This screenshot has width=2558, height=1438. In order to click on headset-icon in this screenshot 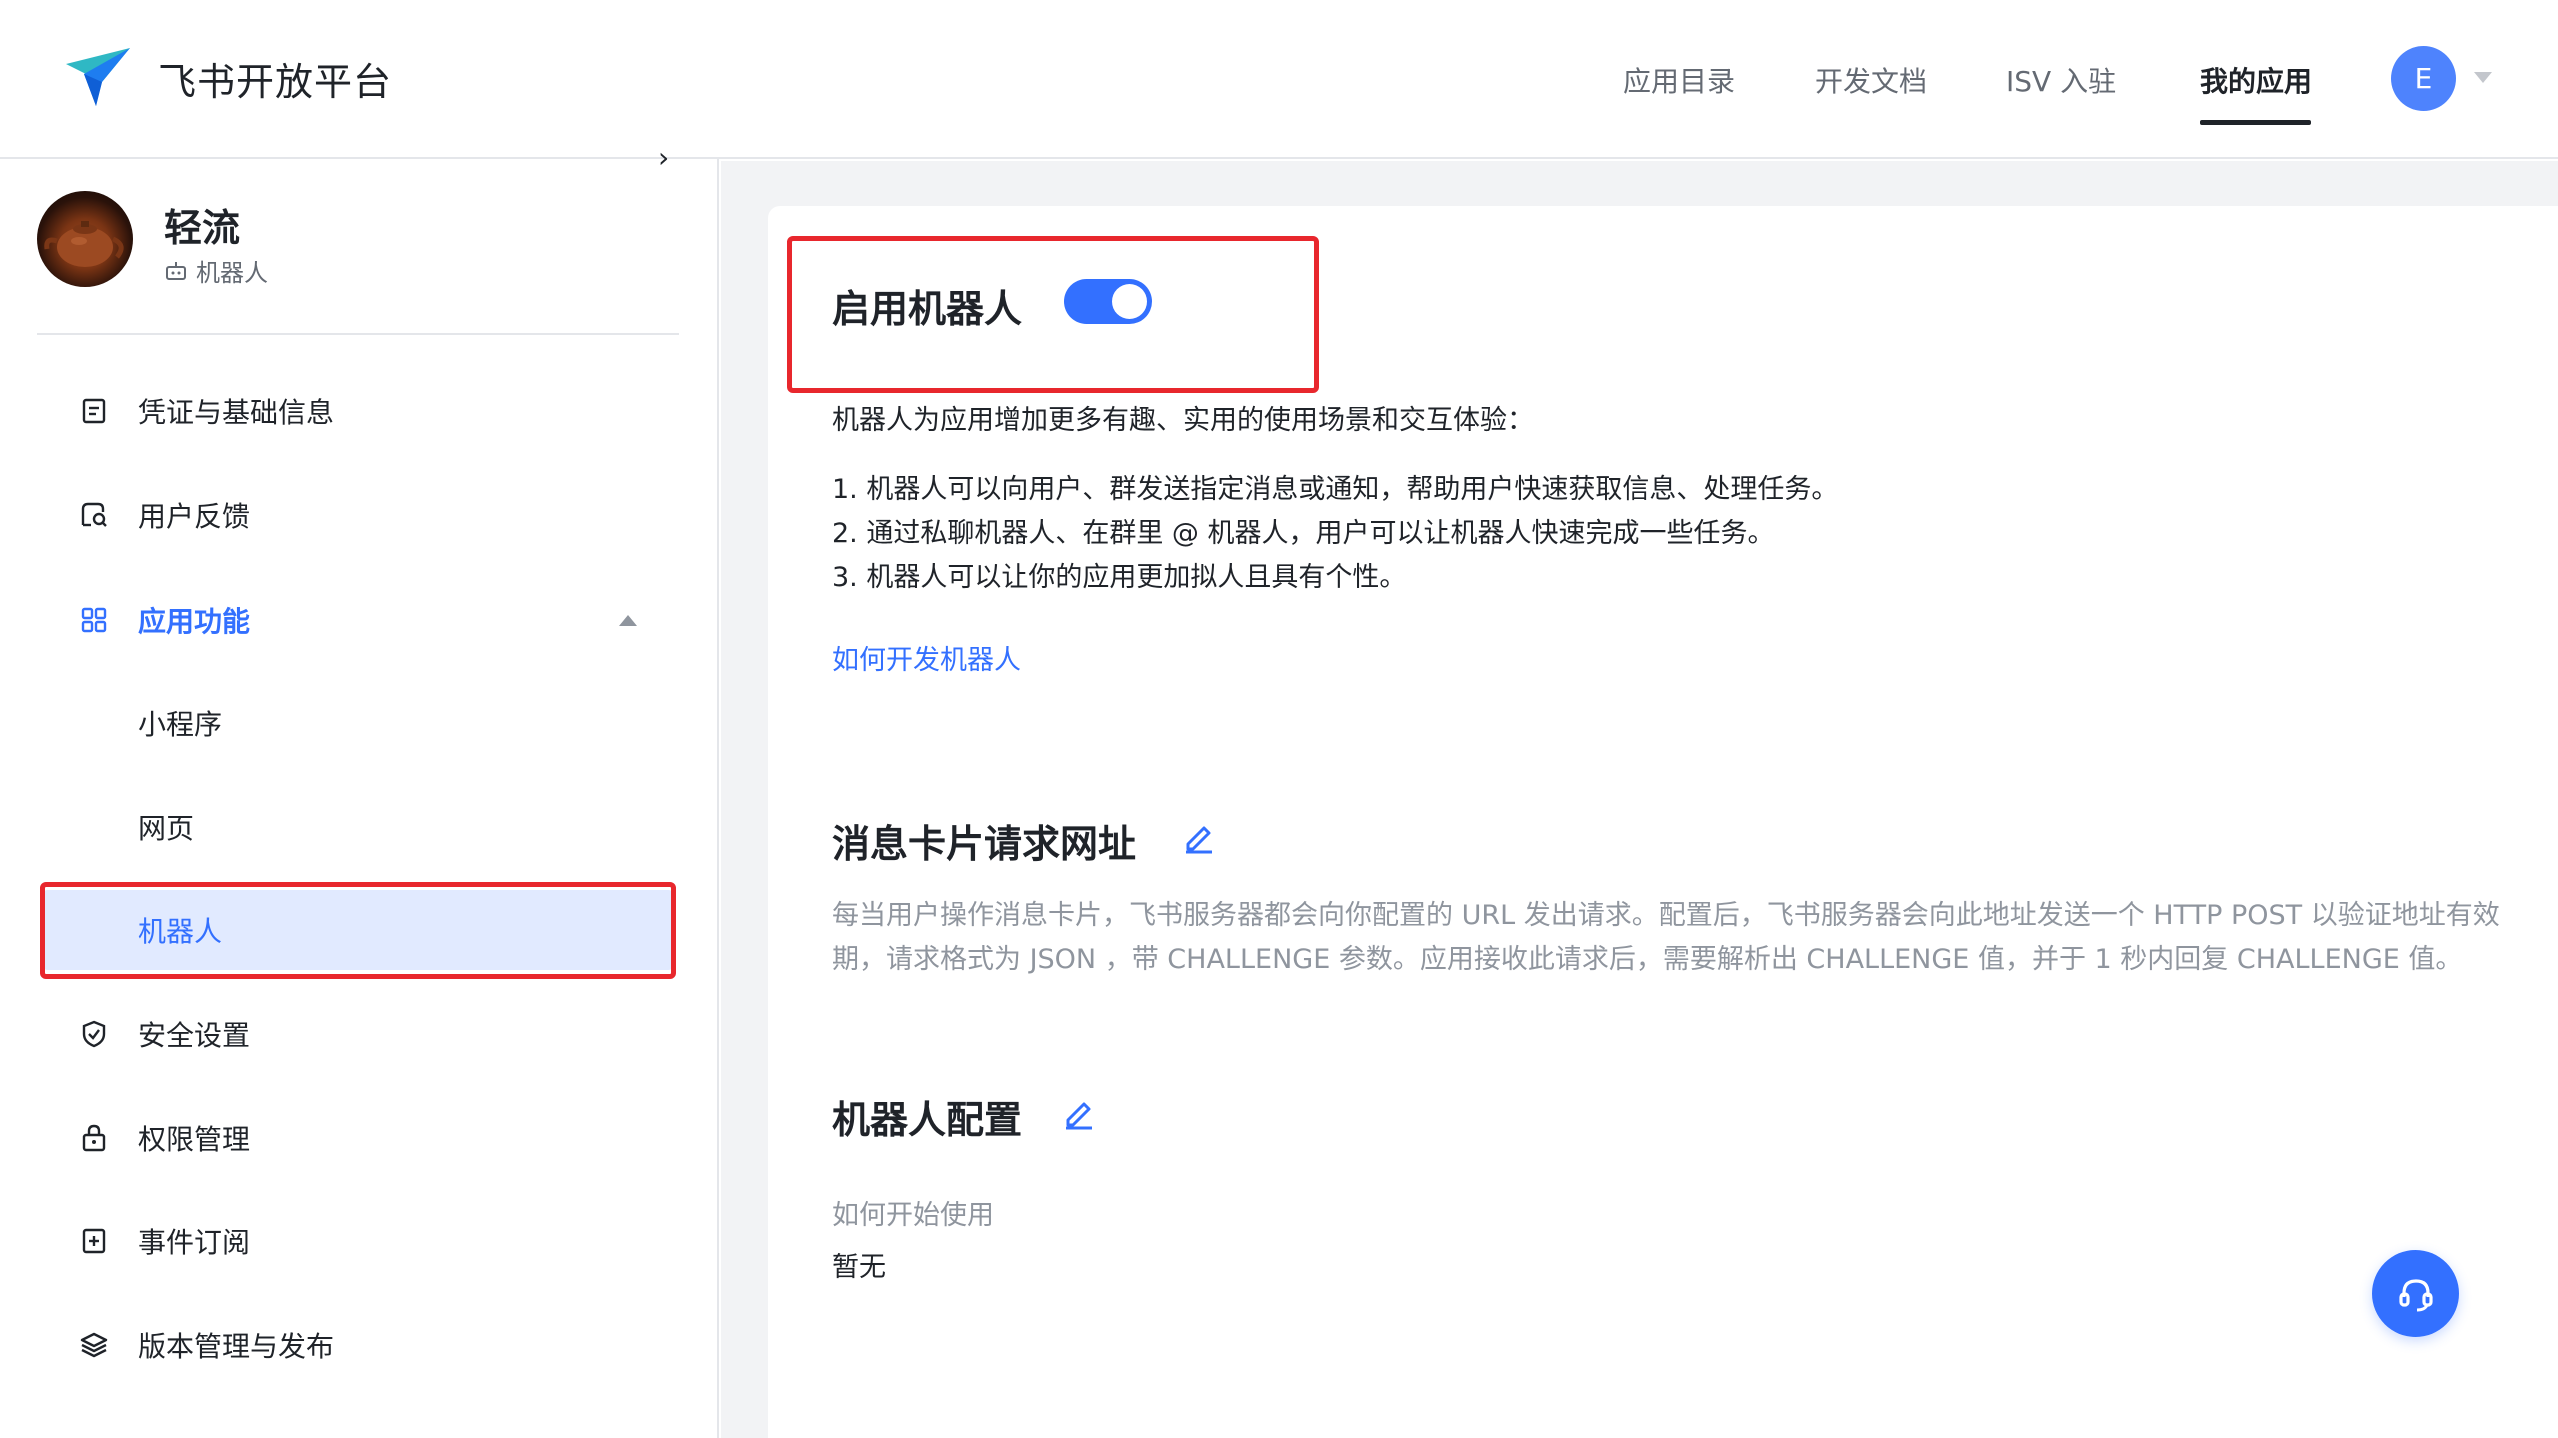, I will do `click(2415, 1294)`.